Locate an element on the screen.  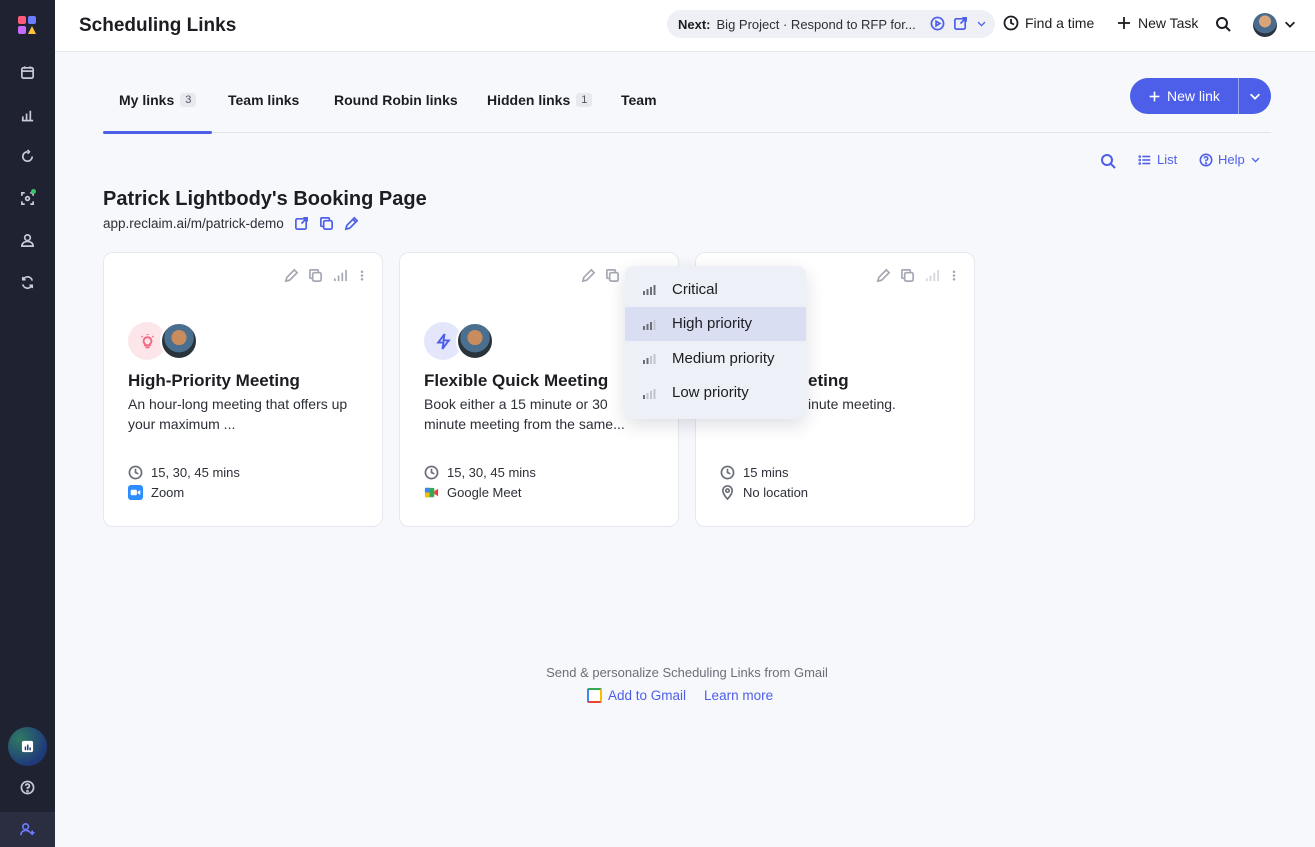
view-toggle-button: List is located at coordinates (1157, 159).